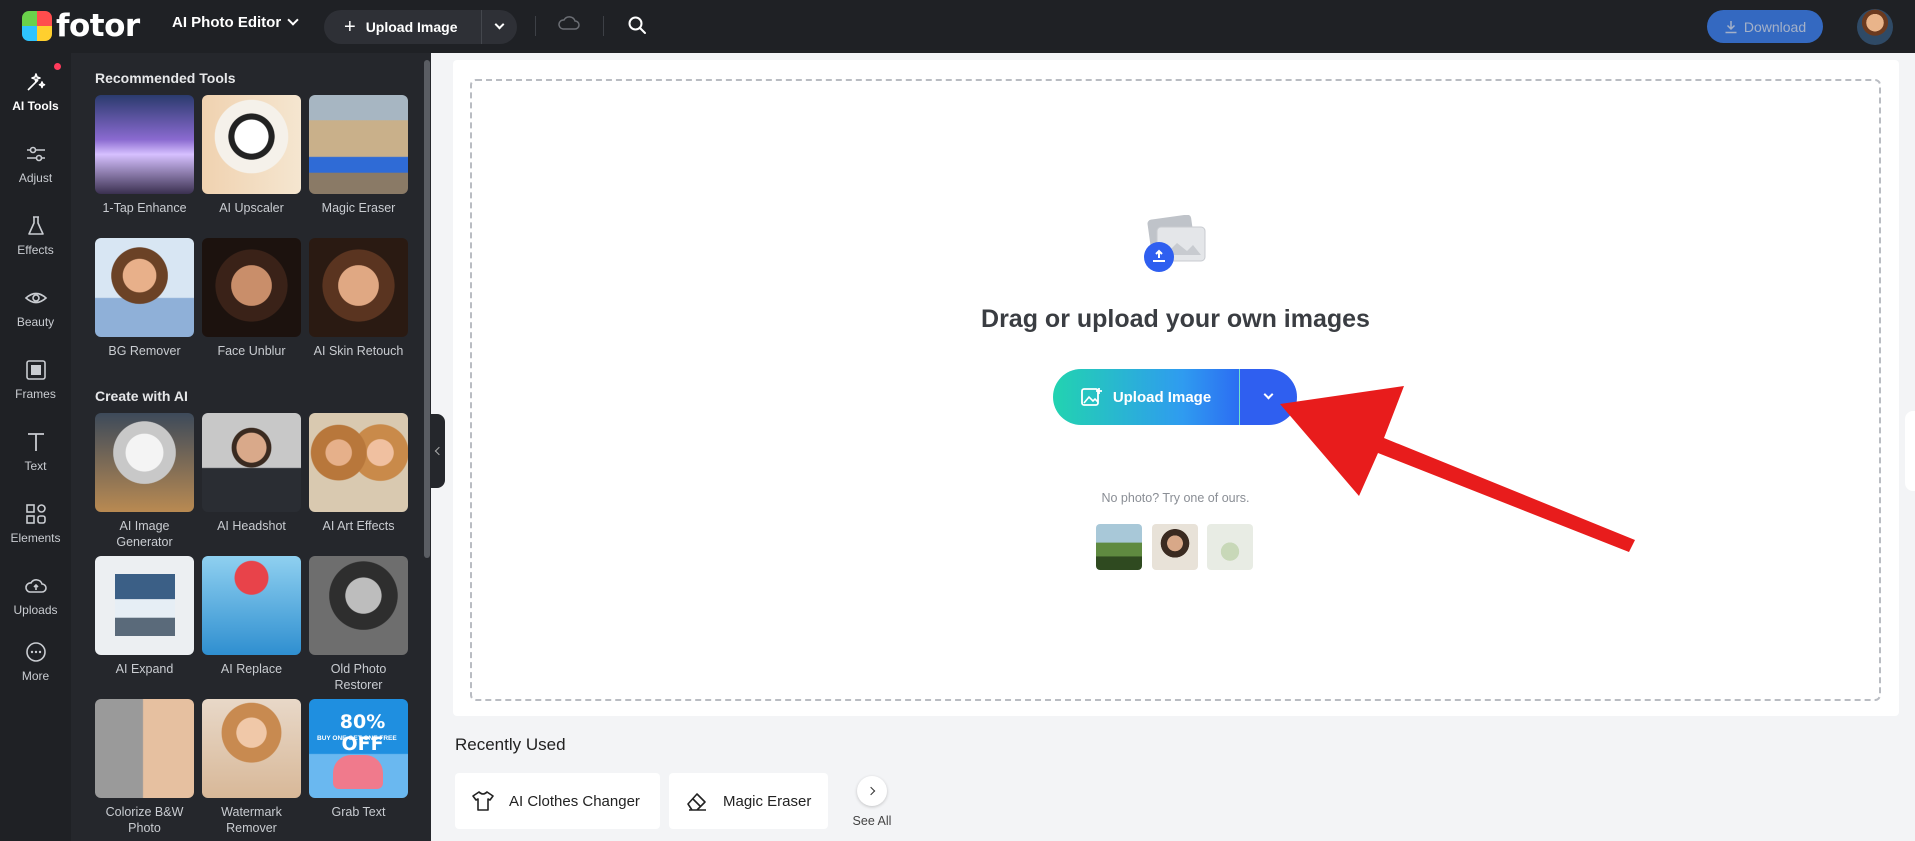 This screenshot has width=1915, height=841. Describe the element at coordinates (510, 744) in the screenshot. I see `recently-used-title: Recently Used` at that location.